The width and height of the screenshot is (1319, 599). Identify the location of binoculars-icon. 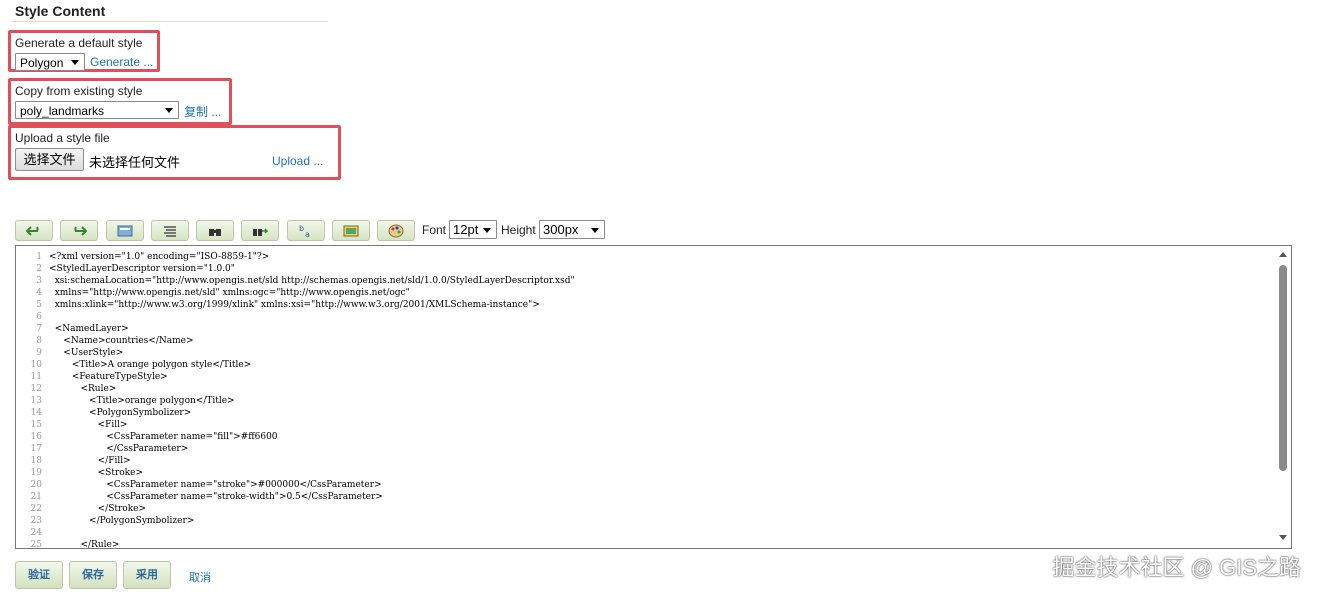
(215, 232).